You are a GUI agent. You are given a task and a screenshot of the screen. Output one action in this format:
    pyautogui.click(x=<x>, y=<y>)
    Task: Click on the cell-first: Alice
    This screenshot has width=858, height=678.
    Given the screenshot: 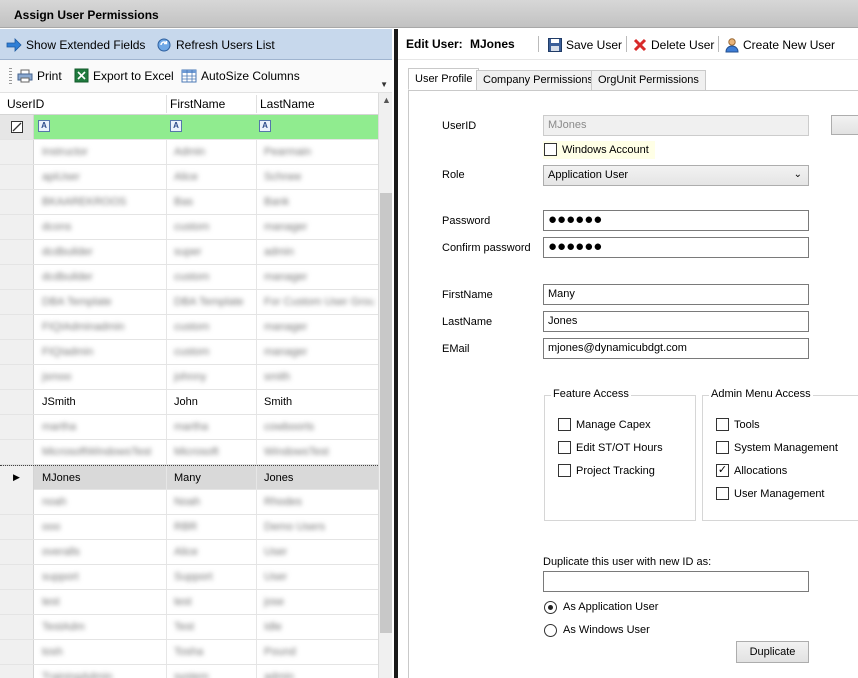 What is the action you would take?
    pyautogui.click(x=186, y=177)
    